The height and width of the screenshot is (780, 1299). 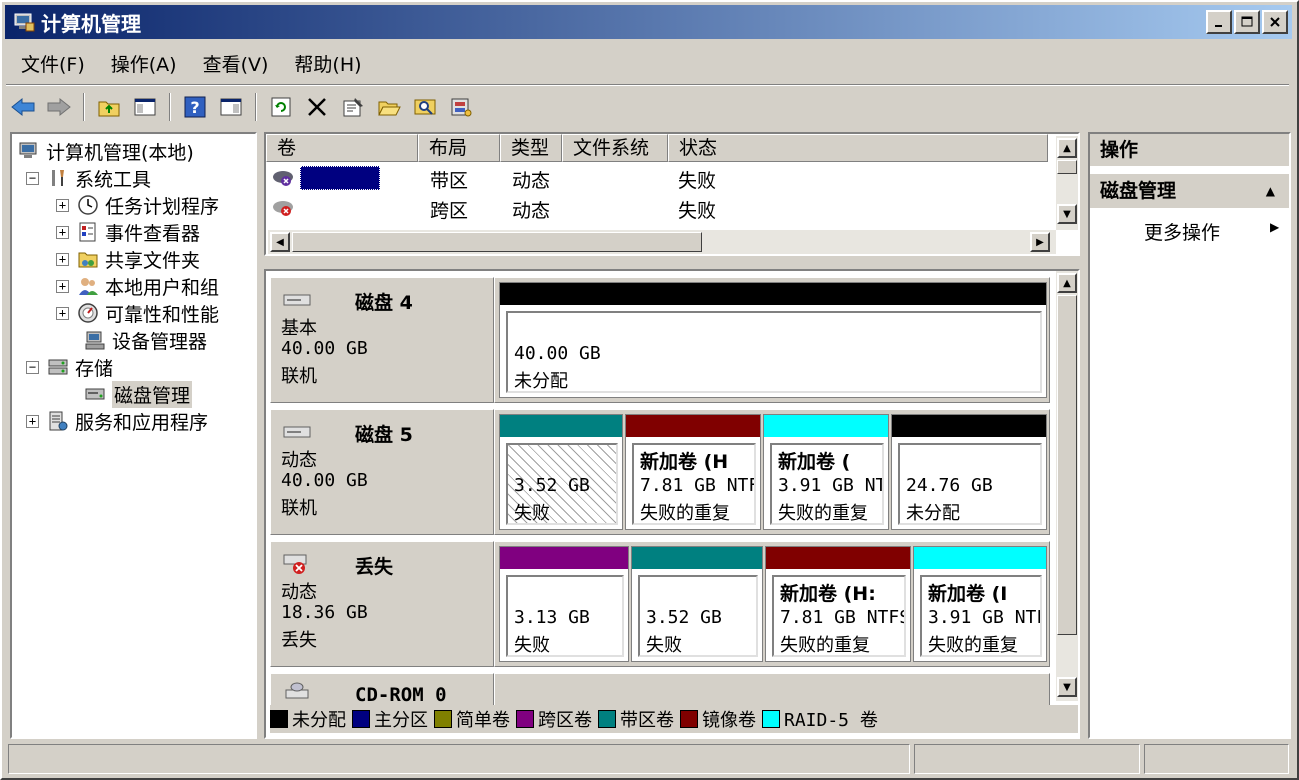 I want to click on scroll-right-button: ▶, so click(x=1040, y=242).